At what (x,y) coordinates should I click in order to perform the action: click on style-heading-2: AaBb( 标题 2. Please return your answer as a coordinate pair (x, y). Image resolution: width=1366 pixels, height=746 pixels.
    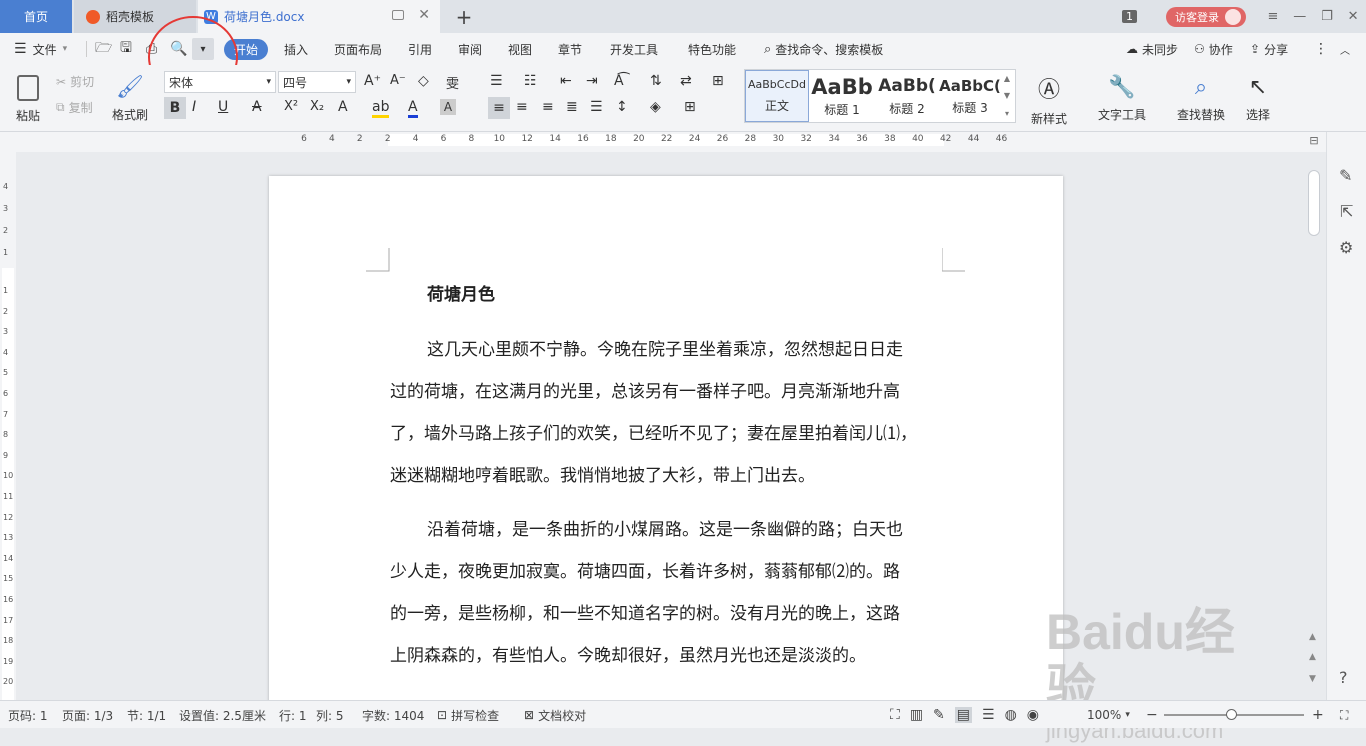
    Looking at the image, I should click on (907, 96).